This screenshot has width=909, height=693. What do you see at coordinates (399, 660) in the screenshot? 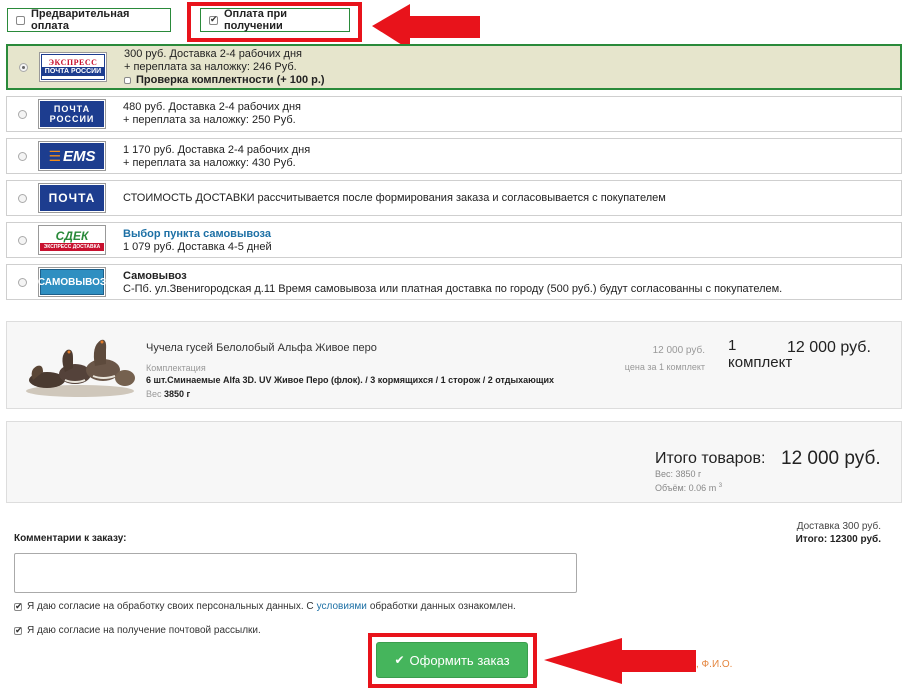
I see `check-icon: ✔` at bounding box center [399, 660].